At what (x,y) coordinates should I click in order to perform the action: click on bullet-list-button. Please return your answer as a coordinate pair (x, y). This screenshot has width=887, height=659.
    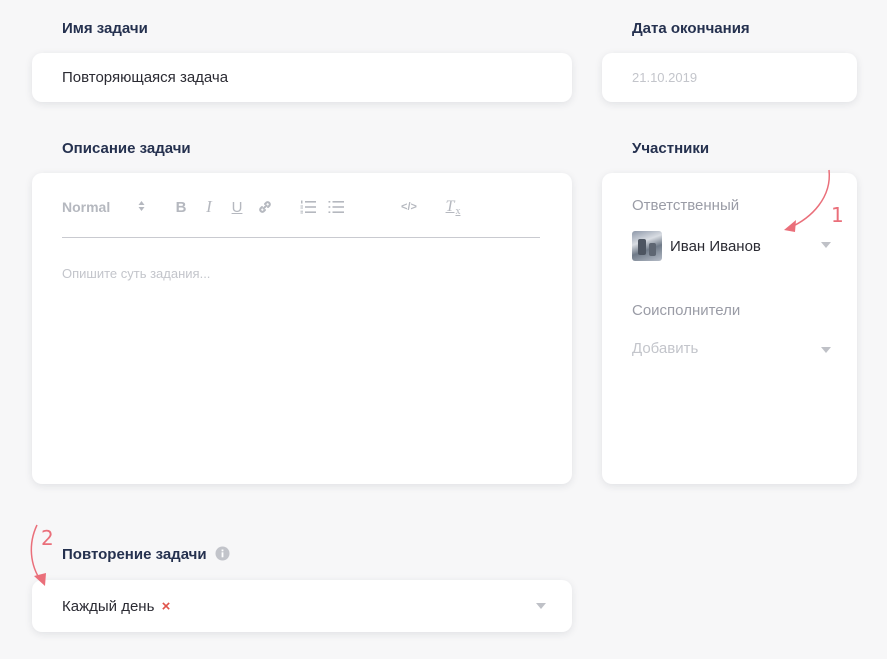
    Looking at the image, I should click on (336, 207).